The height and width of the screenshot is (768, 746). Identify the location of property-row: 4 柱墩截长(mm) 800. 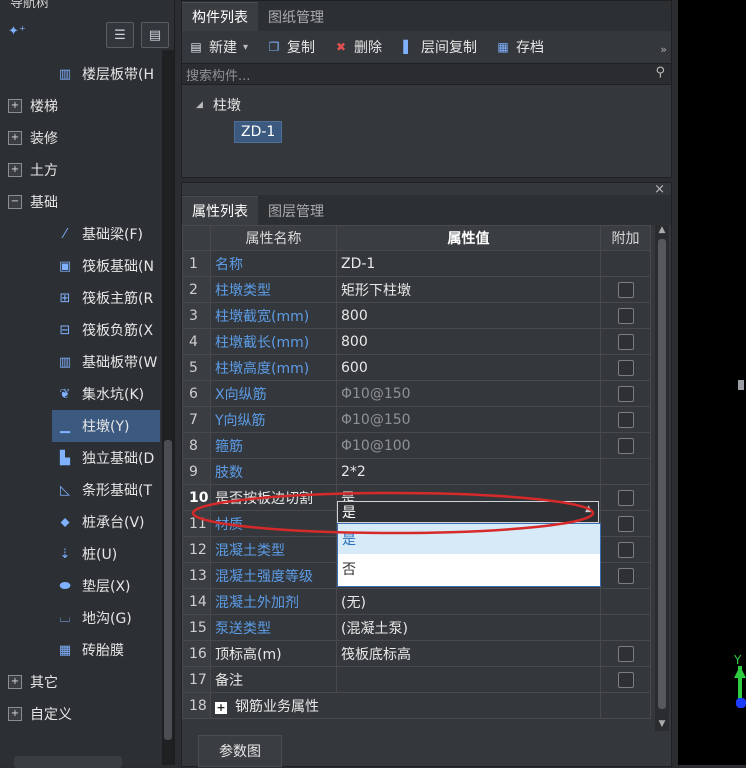
(416, 341).